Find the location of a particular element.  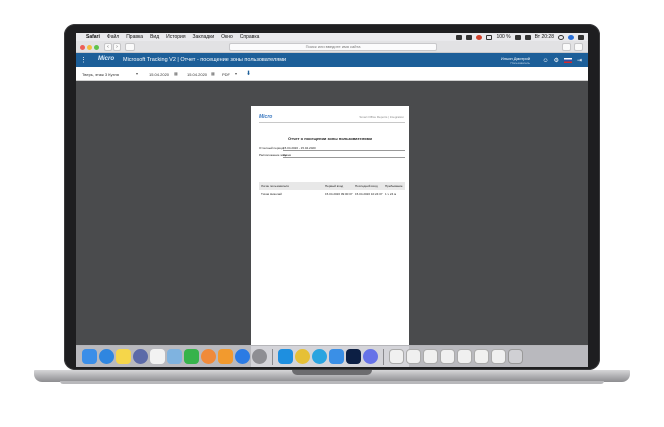

zone-value: Кухня is located at coordinates (344, 155).